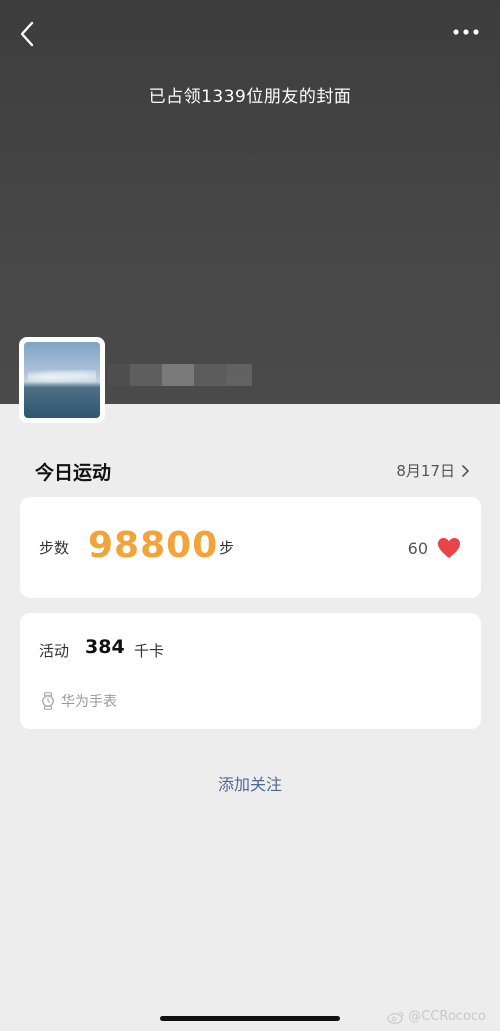 The height and width of the screenshot is (1031, 500). What do you see at coordinates (395, 1017) in the screenshot?
I see `weibo-icon` at bounding box center [395, 1017].